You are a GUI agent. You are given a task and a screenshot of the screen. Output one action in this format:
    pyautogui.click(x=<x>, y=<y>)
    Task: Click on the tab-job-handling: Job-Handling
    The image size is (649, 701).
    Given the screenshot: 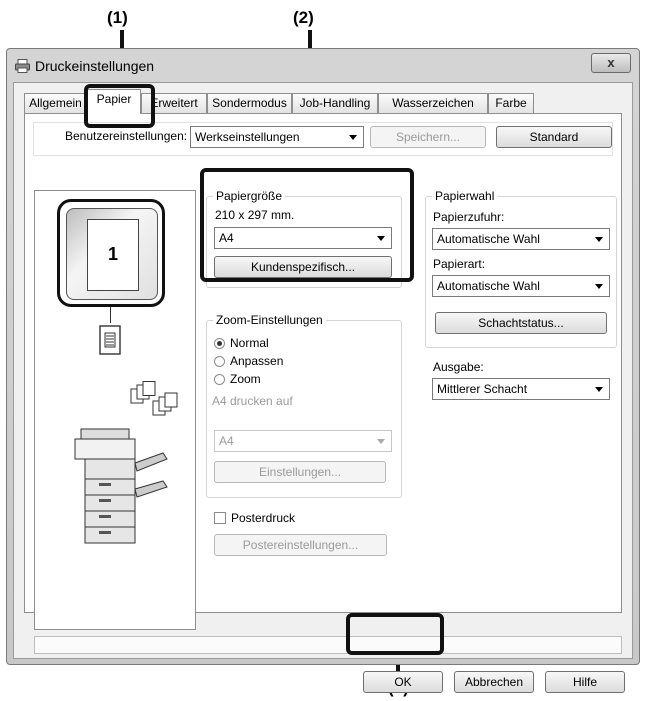 What is the action you would take?
    pyautogui.click(x=335, y=103)
    